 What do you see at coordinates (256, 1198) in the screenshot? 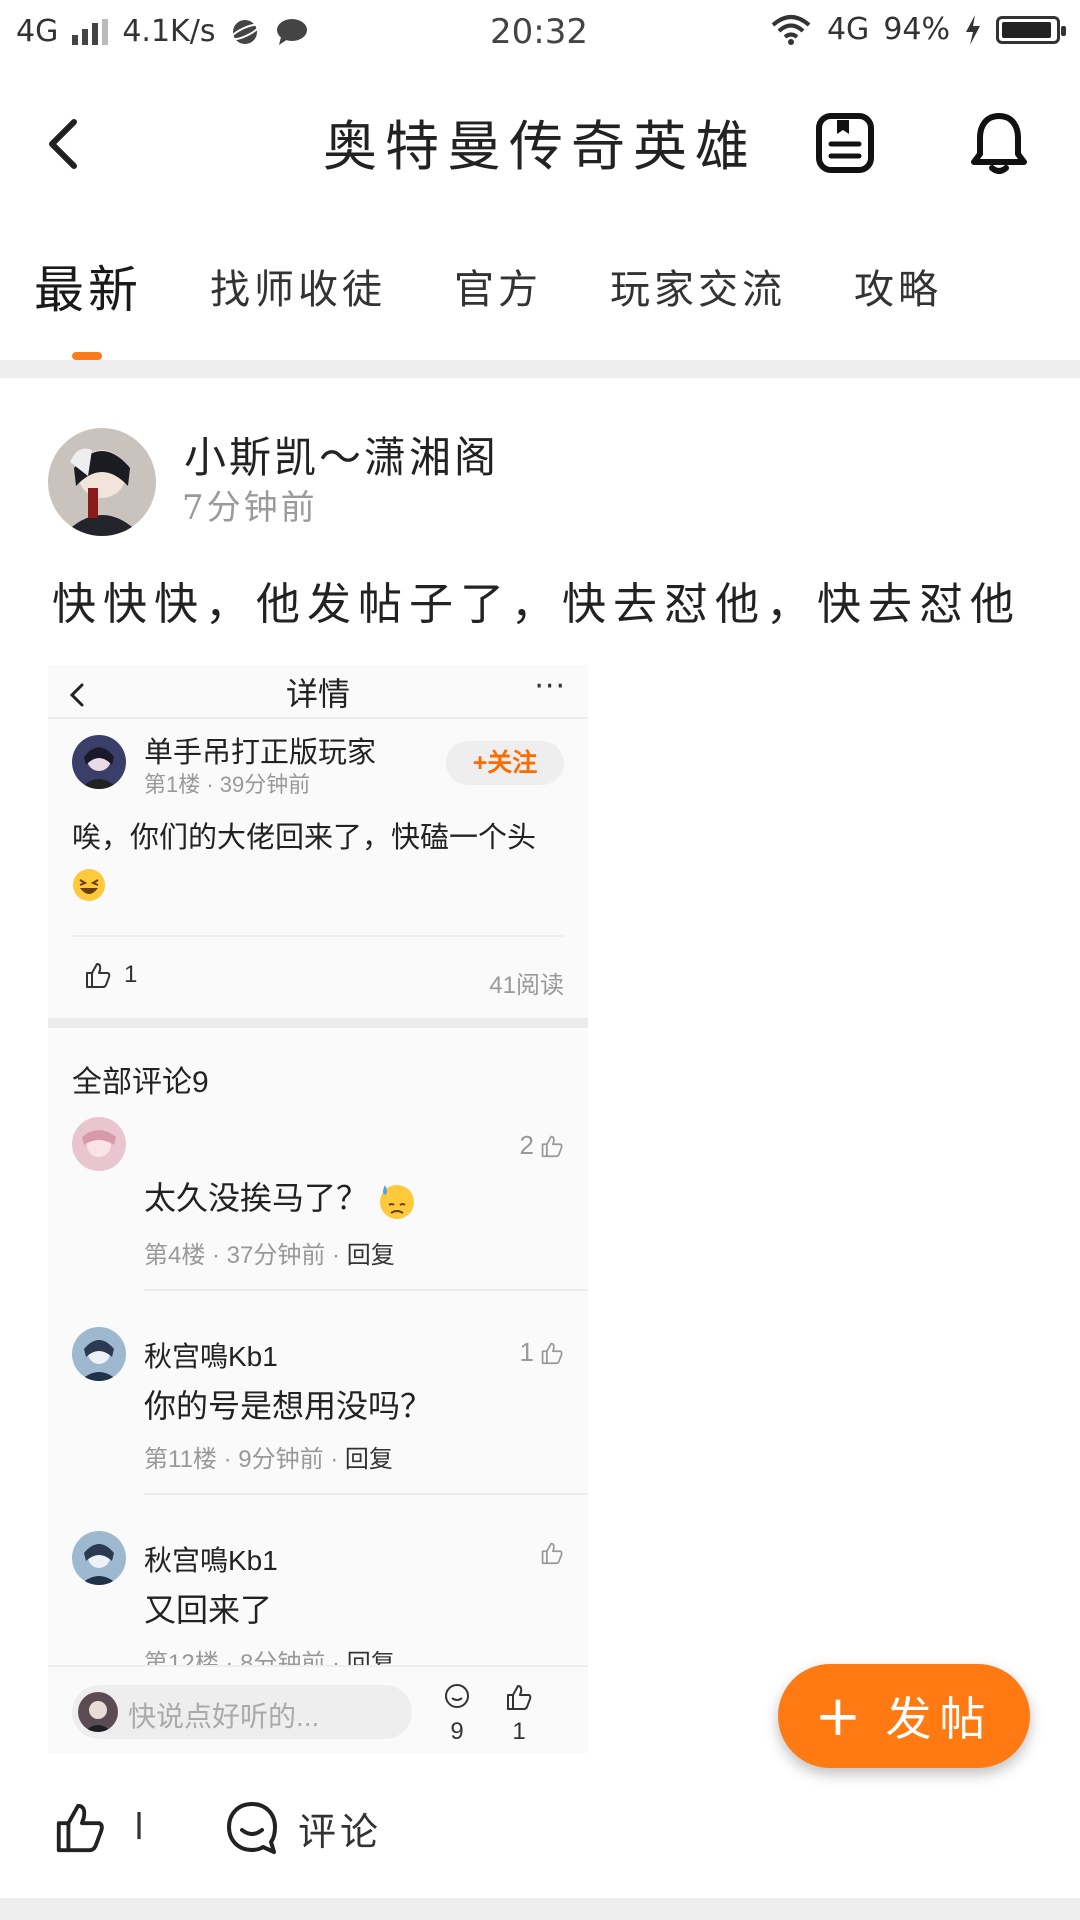
I see `comment-text-content: 太久没挨马了？` at bounding box center [256, 1198].